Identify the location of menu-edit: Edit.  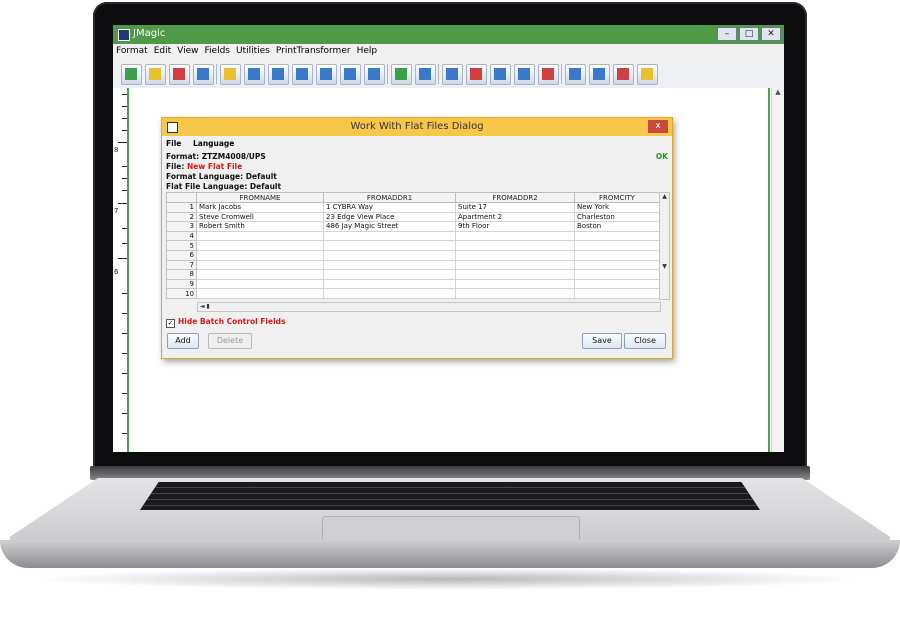
(162, 51).